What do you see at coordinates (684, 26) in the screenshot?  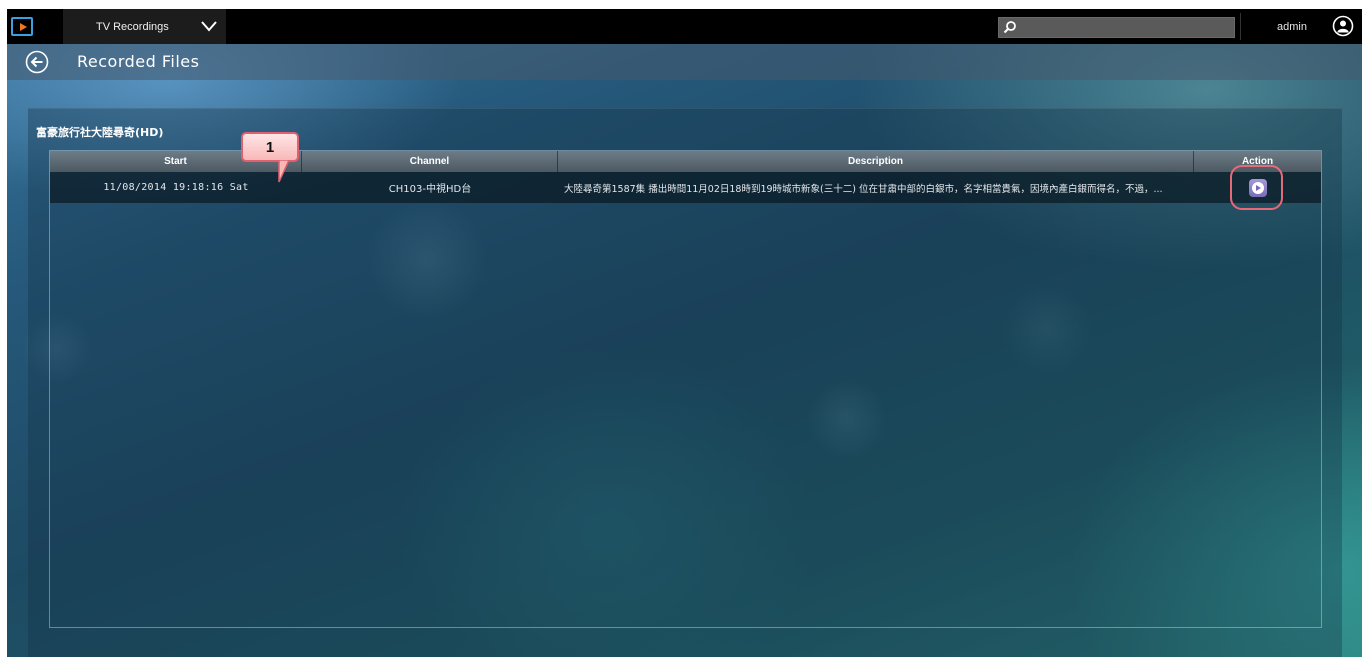 I see `top-bar: TV Recordings admin` at bounding box center [684, 26].